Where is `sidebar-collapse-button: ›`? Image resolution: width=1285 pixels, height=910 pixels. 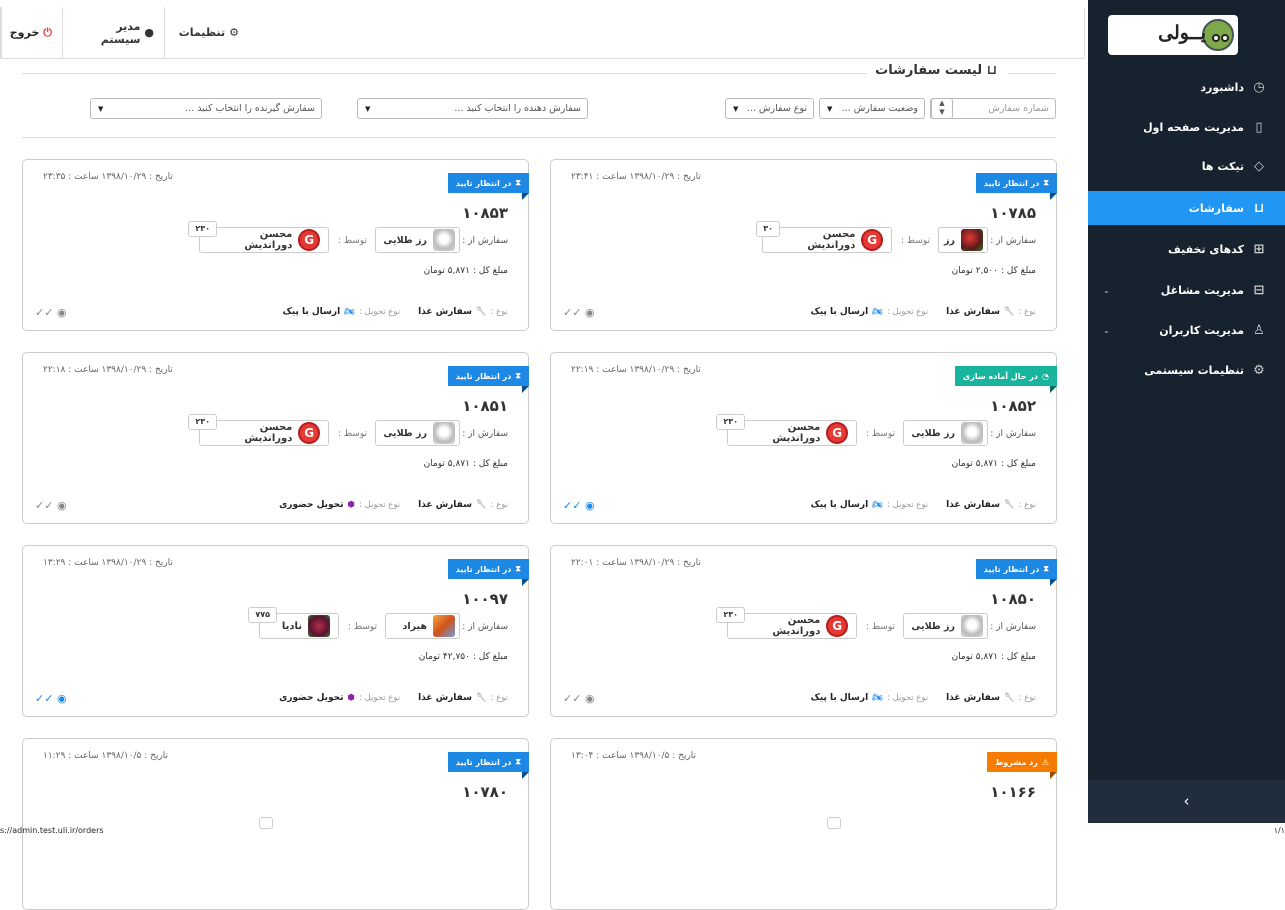 sidebar-collapse-button: › is located at coordinates (1186, 801).